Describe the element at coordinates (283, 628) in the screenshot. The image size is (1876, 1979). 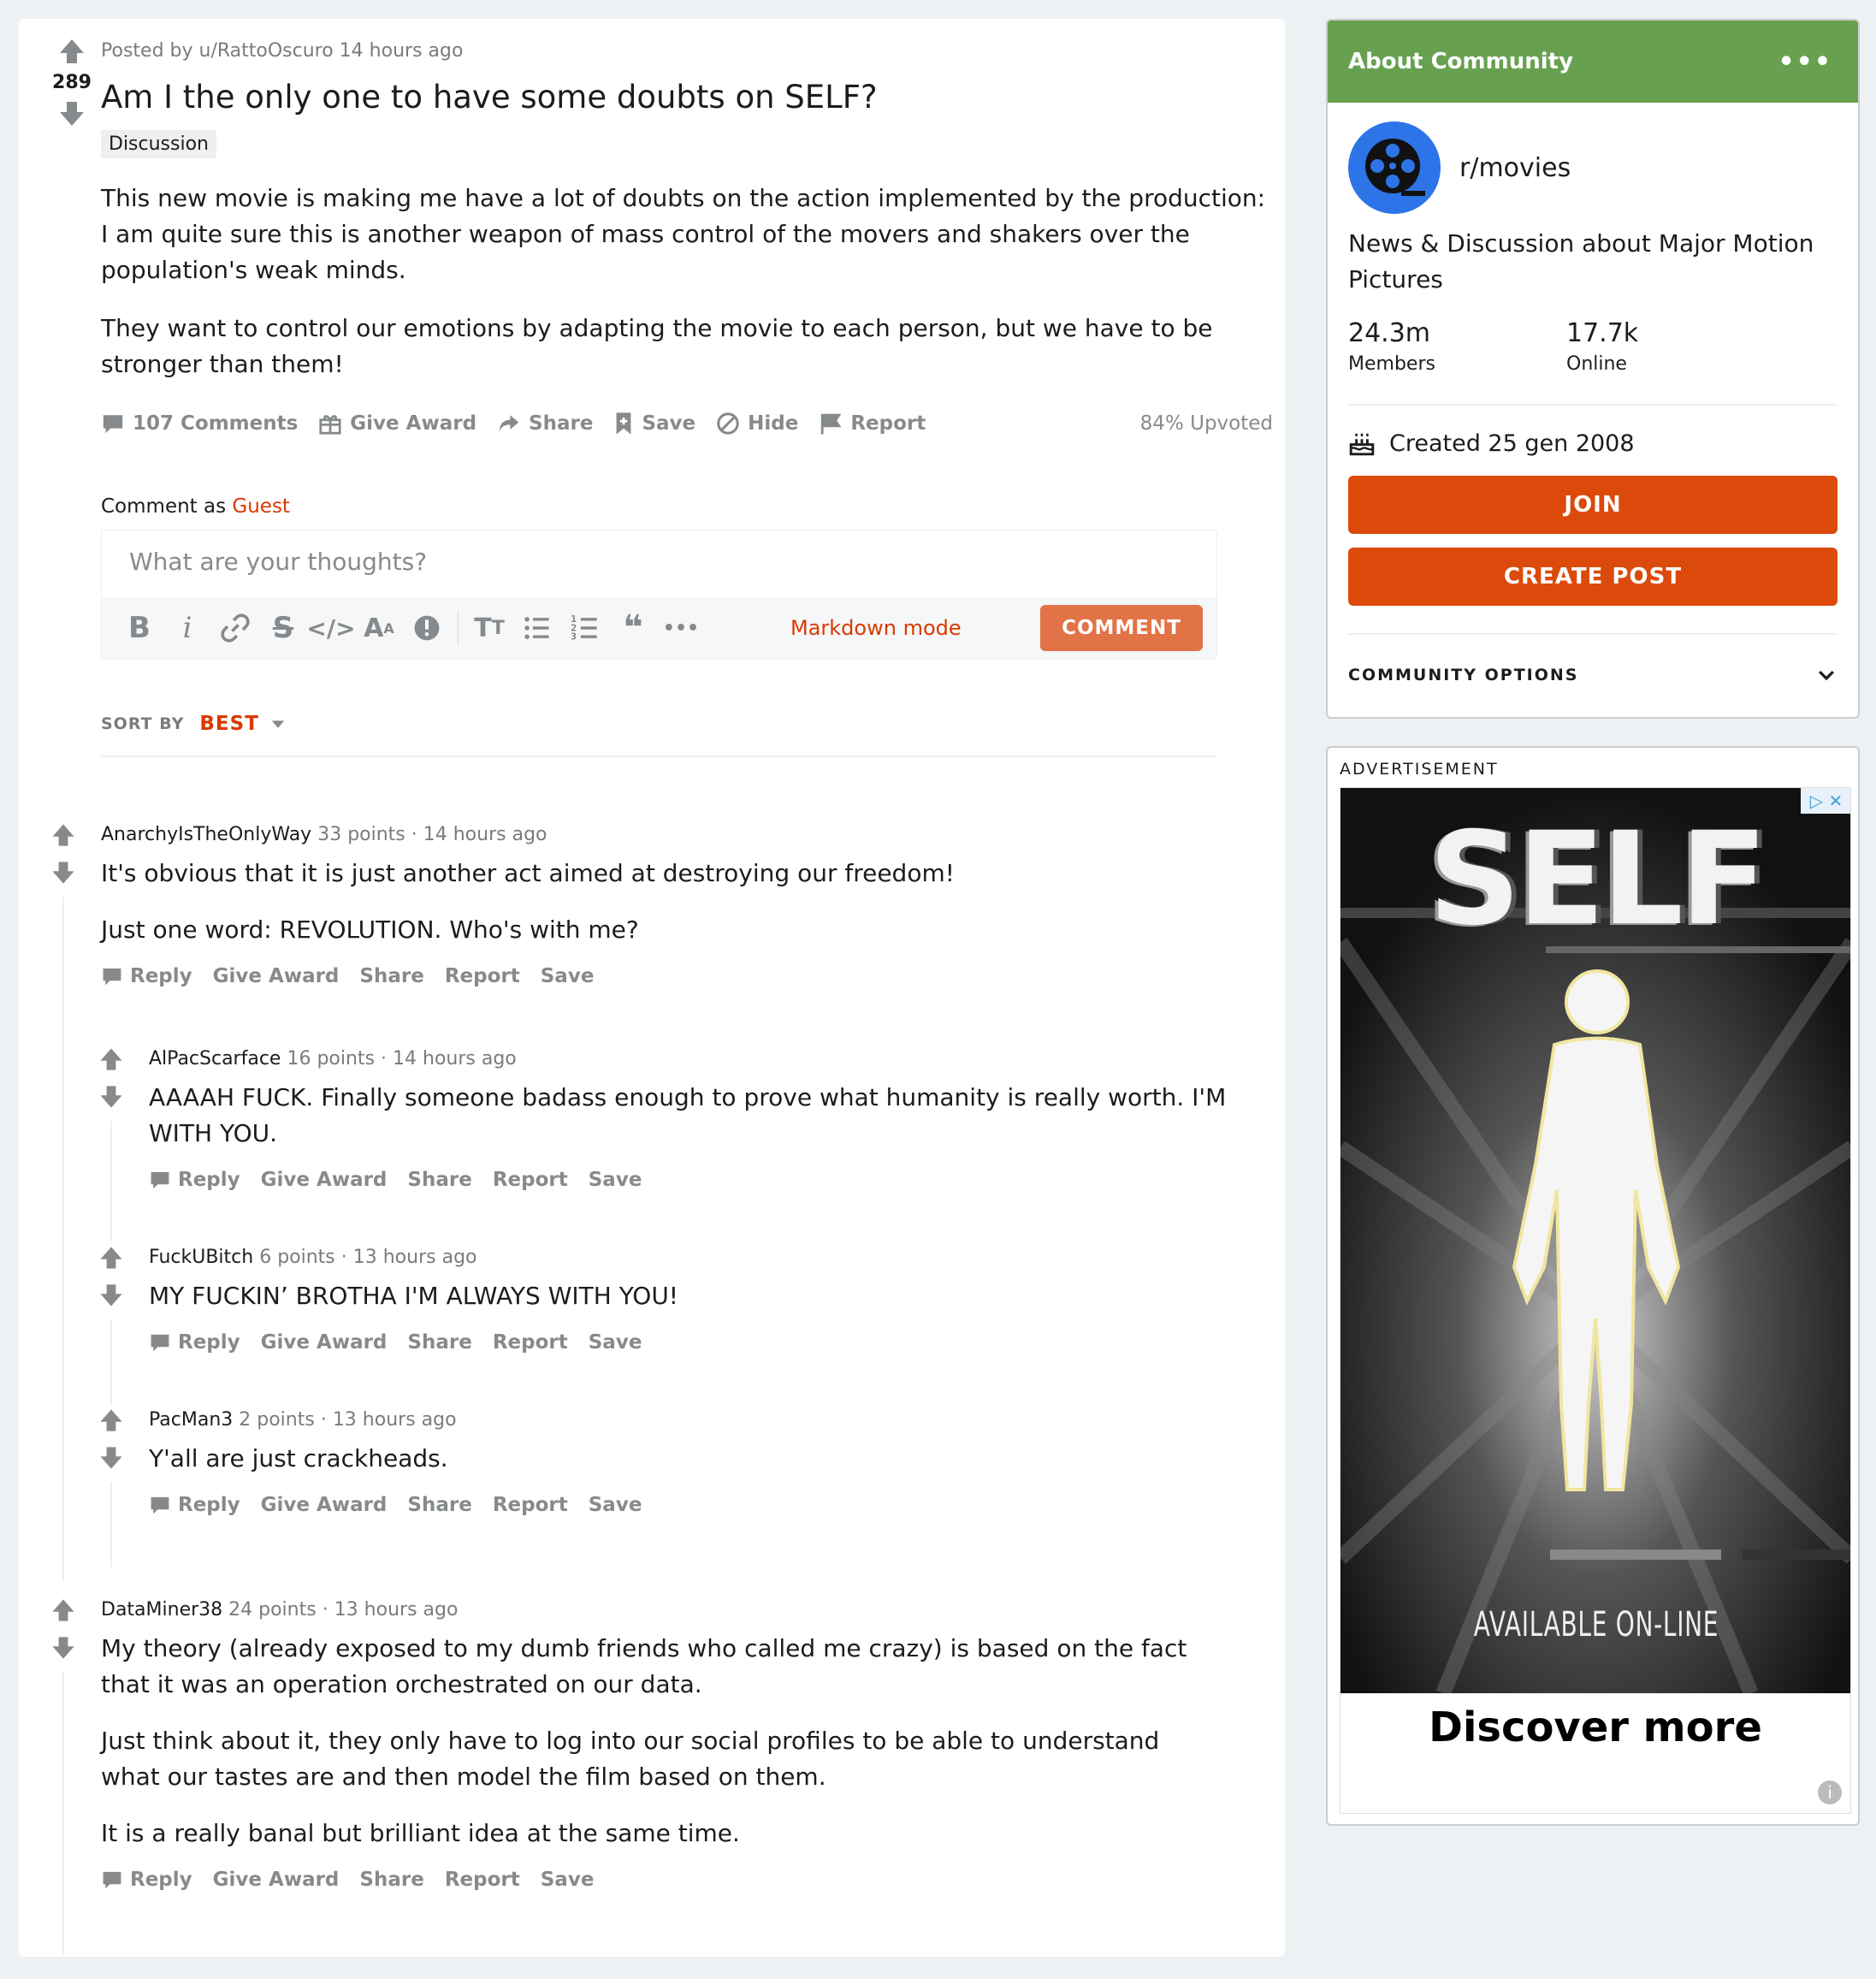
I see `strikethrough-icon: S` at that location.